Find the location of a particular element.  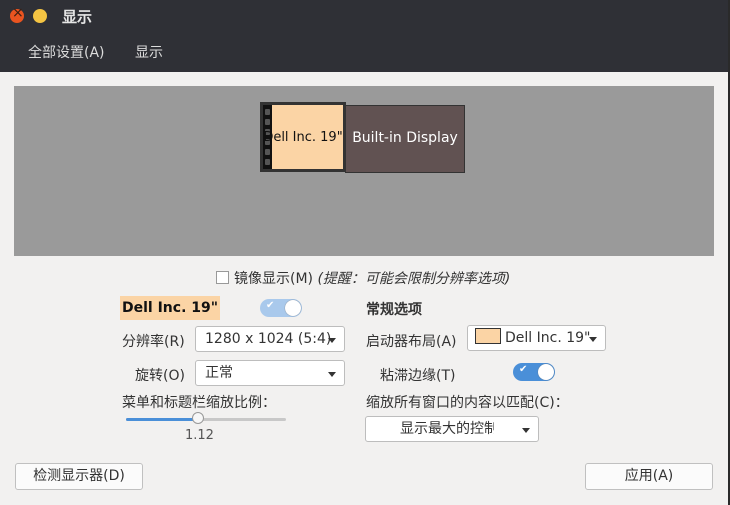

mirror-label: 镜像显示(M) is located at coordinates (274, 279).